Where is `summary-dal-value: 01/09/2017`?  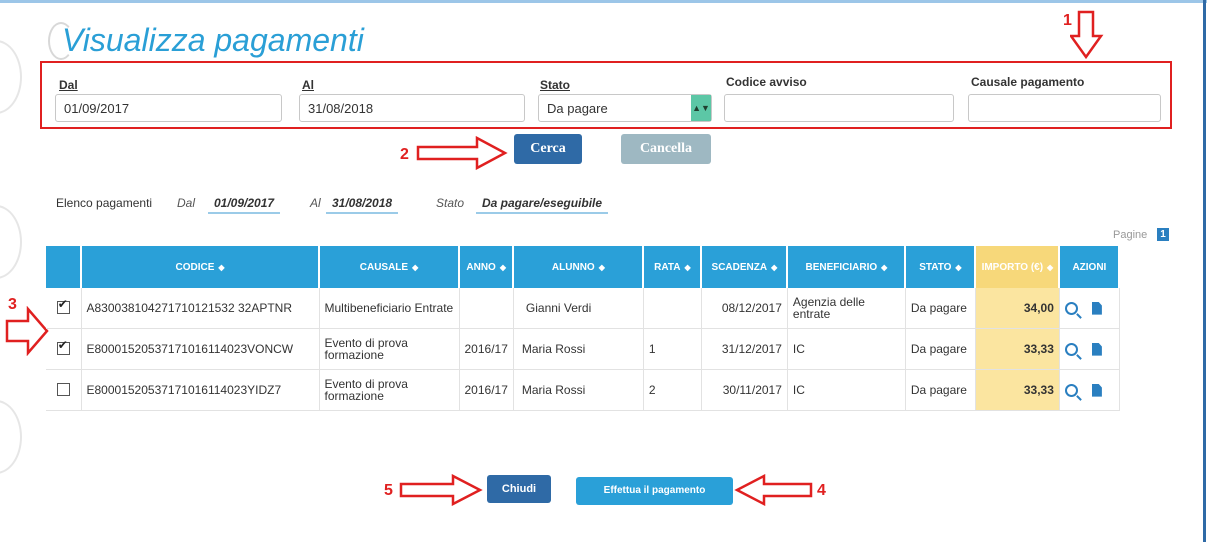
summary-dal-value: 01/09/2017 is located at coordinates (244, 205).